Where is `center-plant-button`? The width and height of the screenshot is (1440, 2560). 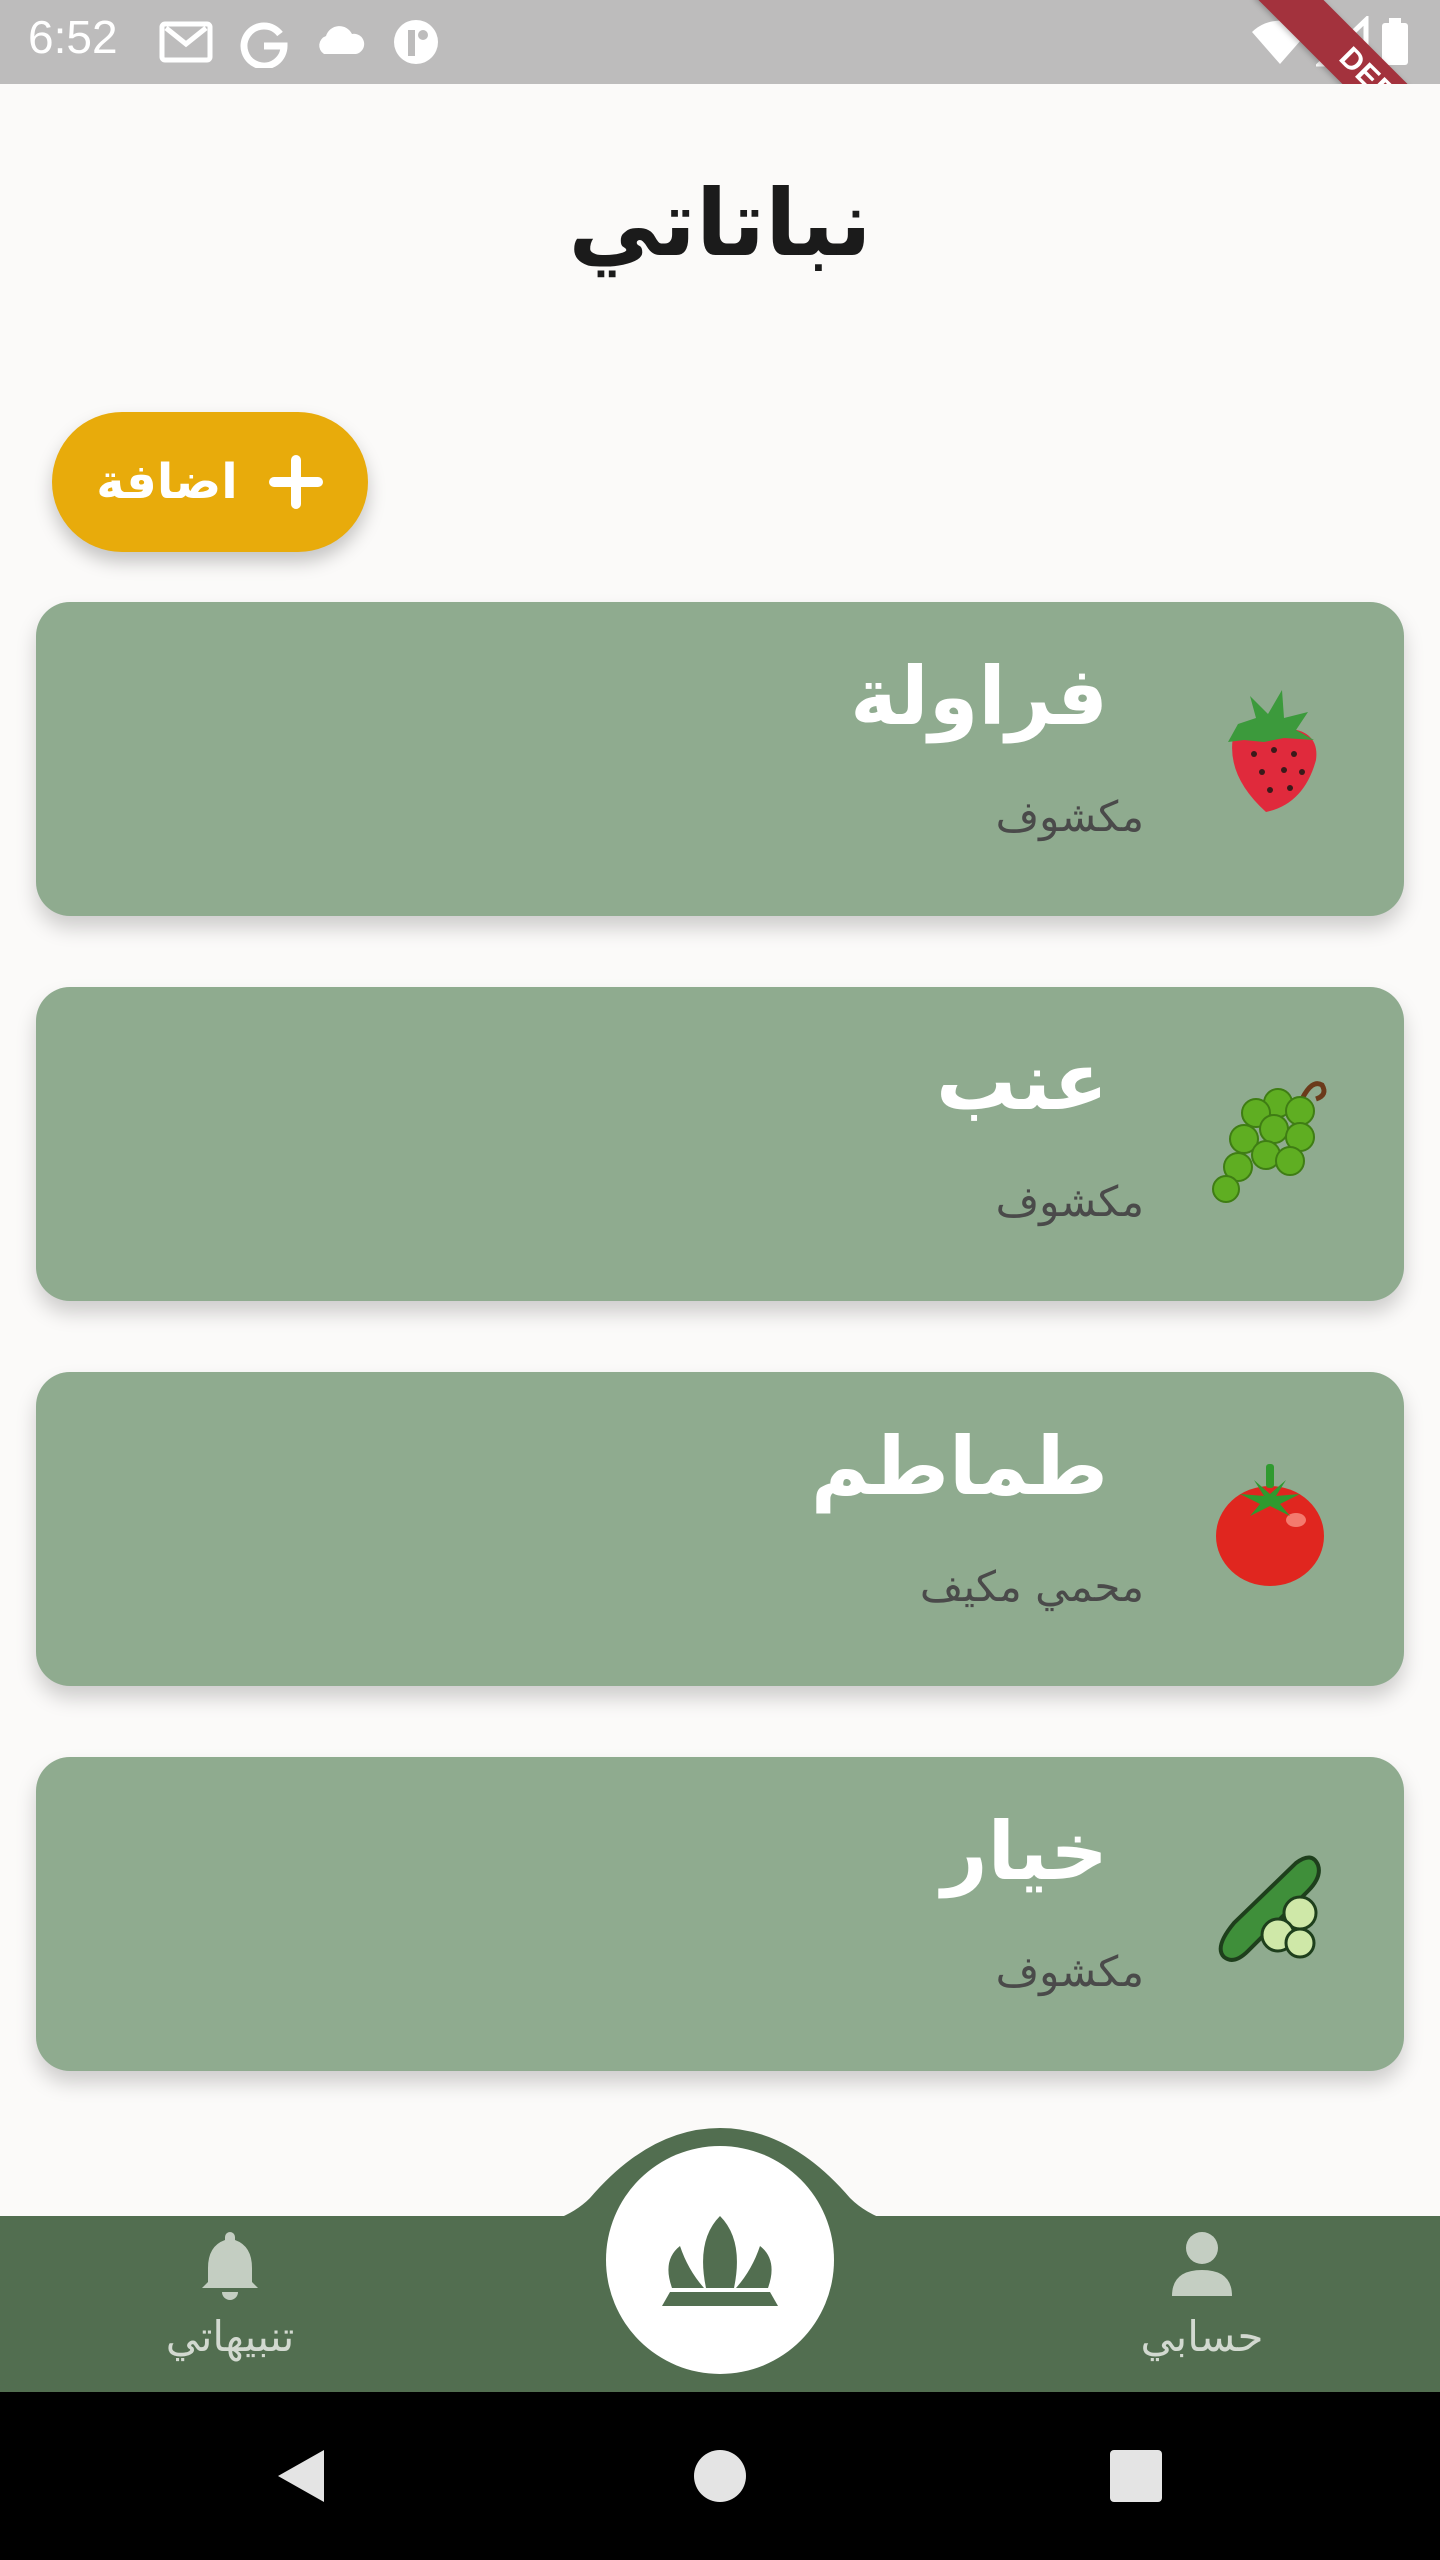 center-plant-button is located at coordinates (720, 2260).